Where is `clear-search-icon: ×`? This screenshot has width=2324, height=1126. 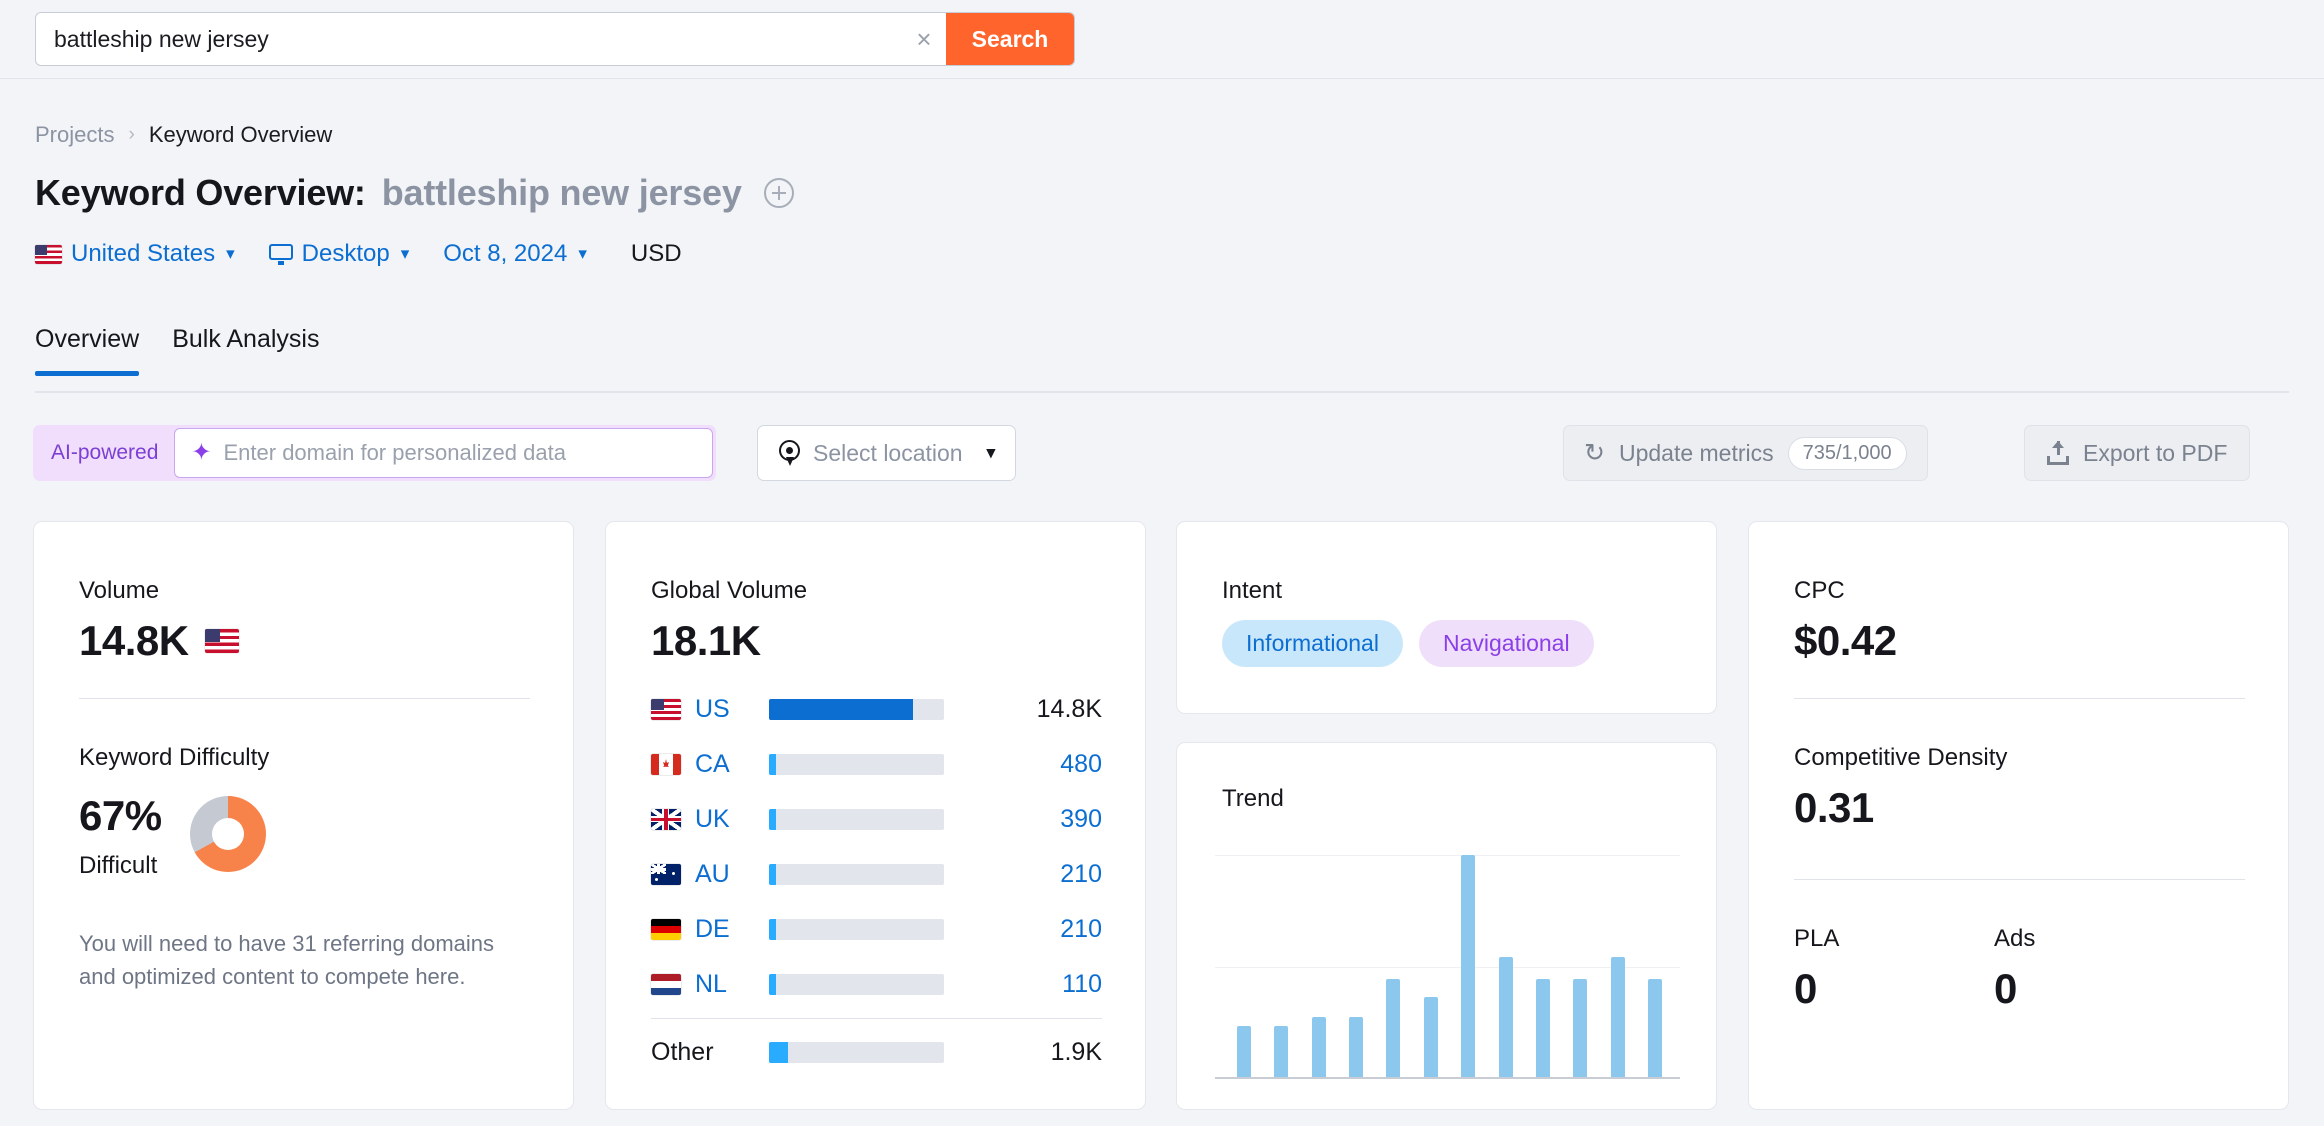 clear-search-icon: × is located at coordinates (924, 39).